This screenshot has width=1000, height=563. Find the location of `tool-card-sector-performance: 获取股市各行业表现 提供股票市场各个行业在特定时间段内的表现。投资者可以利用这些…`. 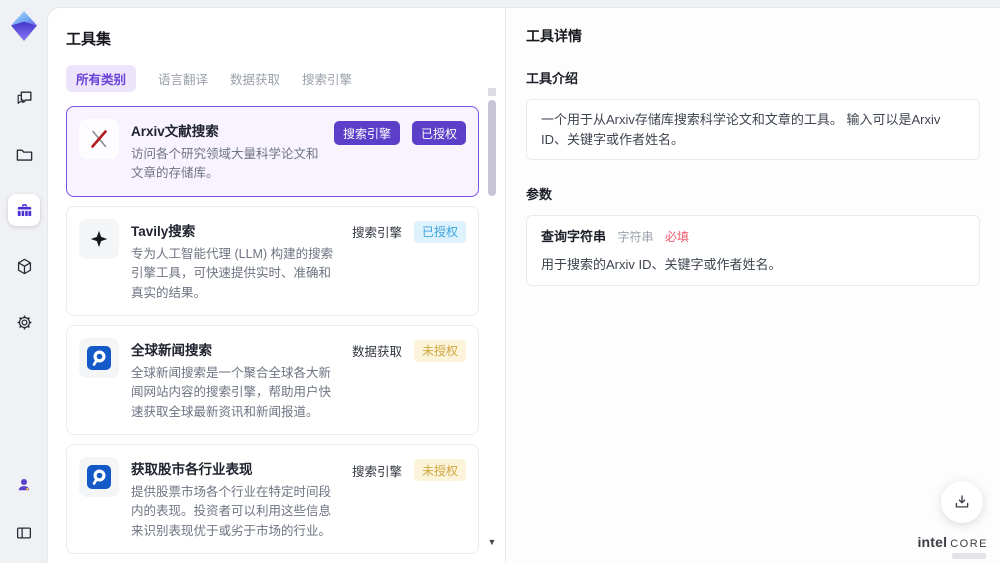

tool-card-sector-performance: 获取股市各行业表现 提供股票市场各个行业在特定时间段内的表现。投资者可以利用这些… is located at coordinates (272, 499).